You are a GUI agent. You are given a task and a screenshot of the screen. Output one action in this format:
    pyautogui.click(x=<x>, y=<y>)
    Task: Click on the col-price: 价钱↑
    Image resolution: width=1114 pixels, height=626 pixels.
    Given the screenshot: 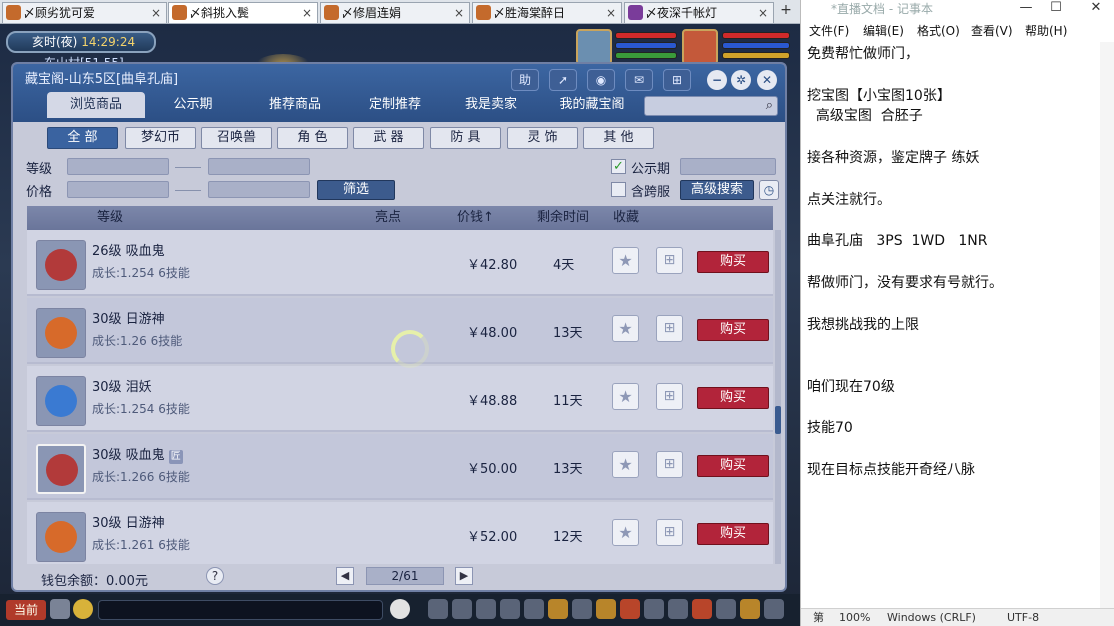 What is the action you would take?
    pyautogui.click(x=475, y=218)
    